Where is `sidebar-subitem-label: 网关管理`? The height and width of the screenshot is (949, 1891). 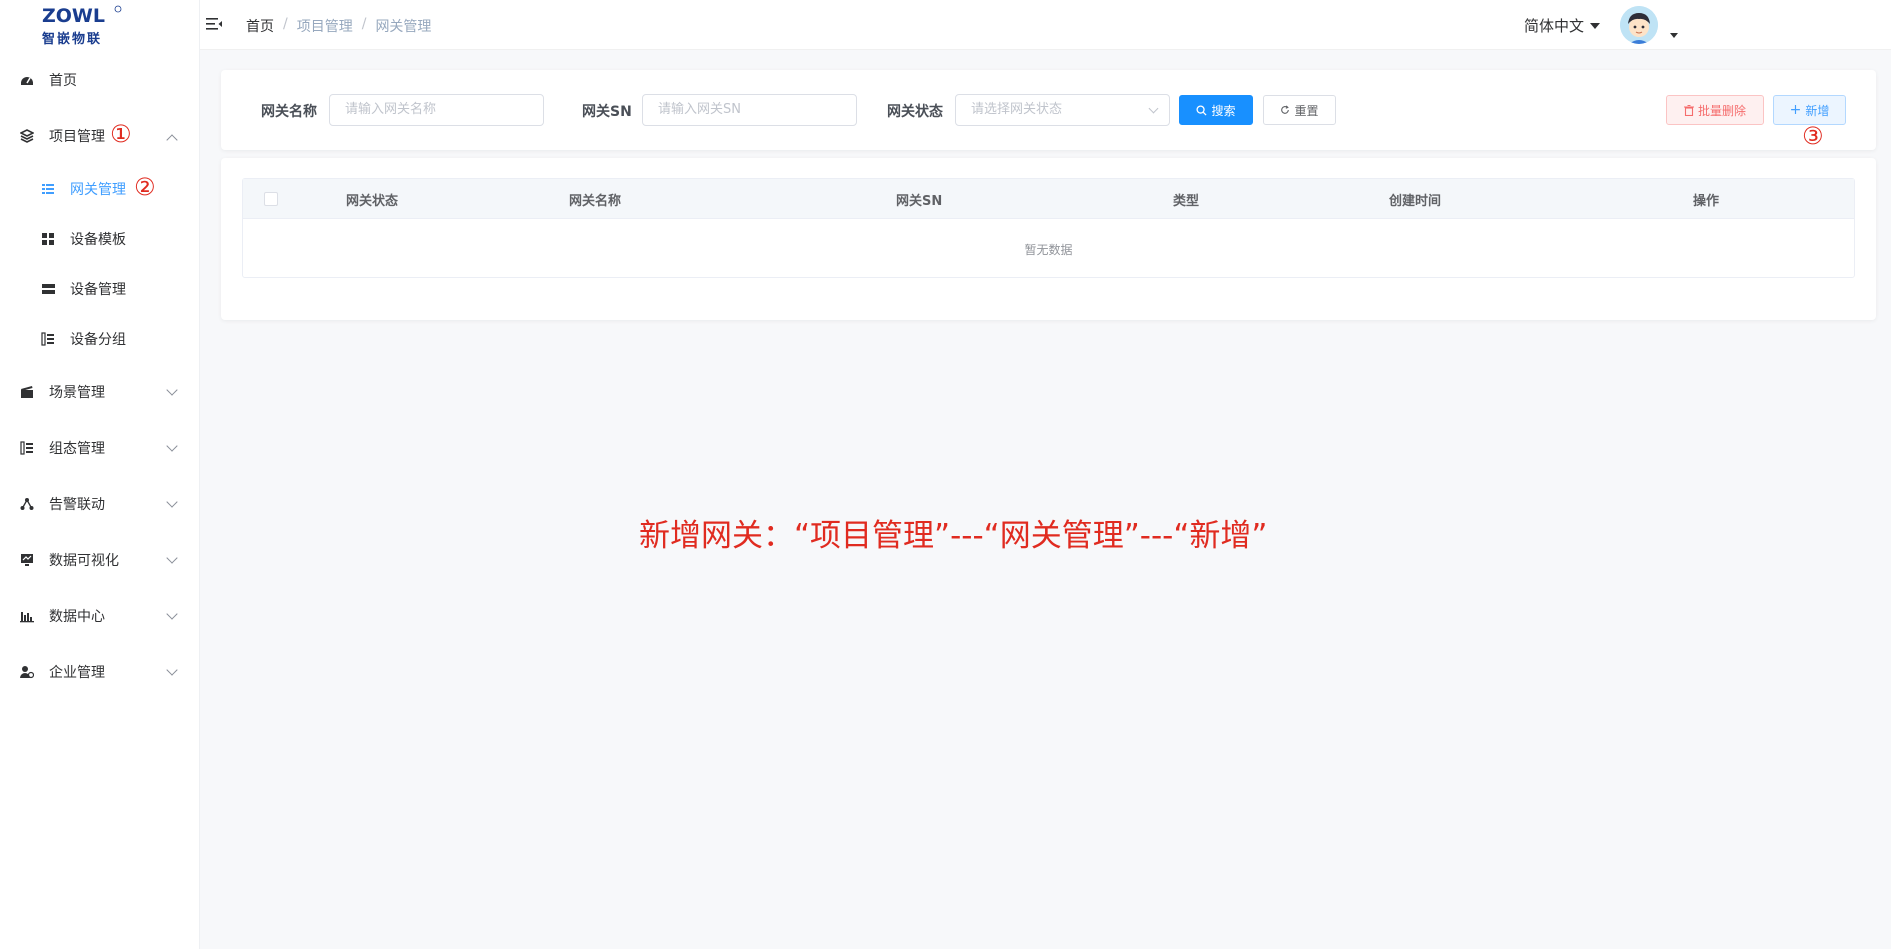
sidebar-subitem-label: 网关管理 is located at coordinates (98, 190).